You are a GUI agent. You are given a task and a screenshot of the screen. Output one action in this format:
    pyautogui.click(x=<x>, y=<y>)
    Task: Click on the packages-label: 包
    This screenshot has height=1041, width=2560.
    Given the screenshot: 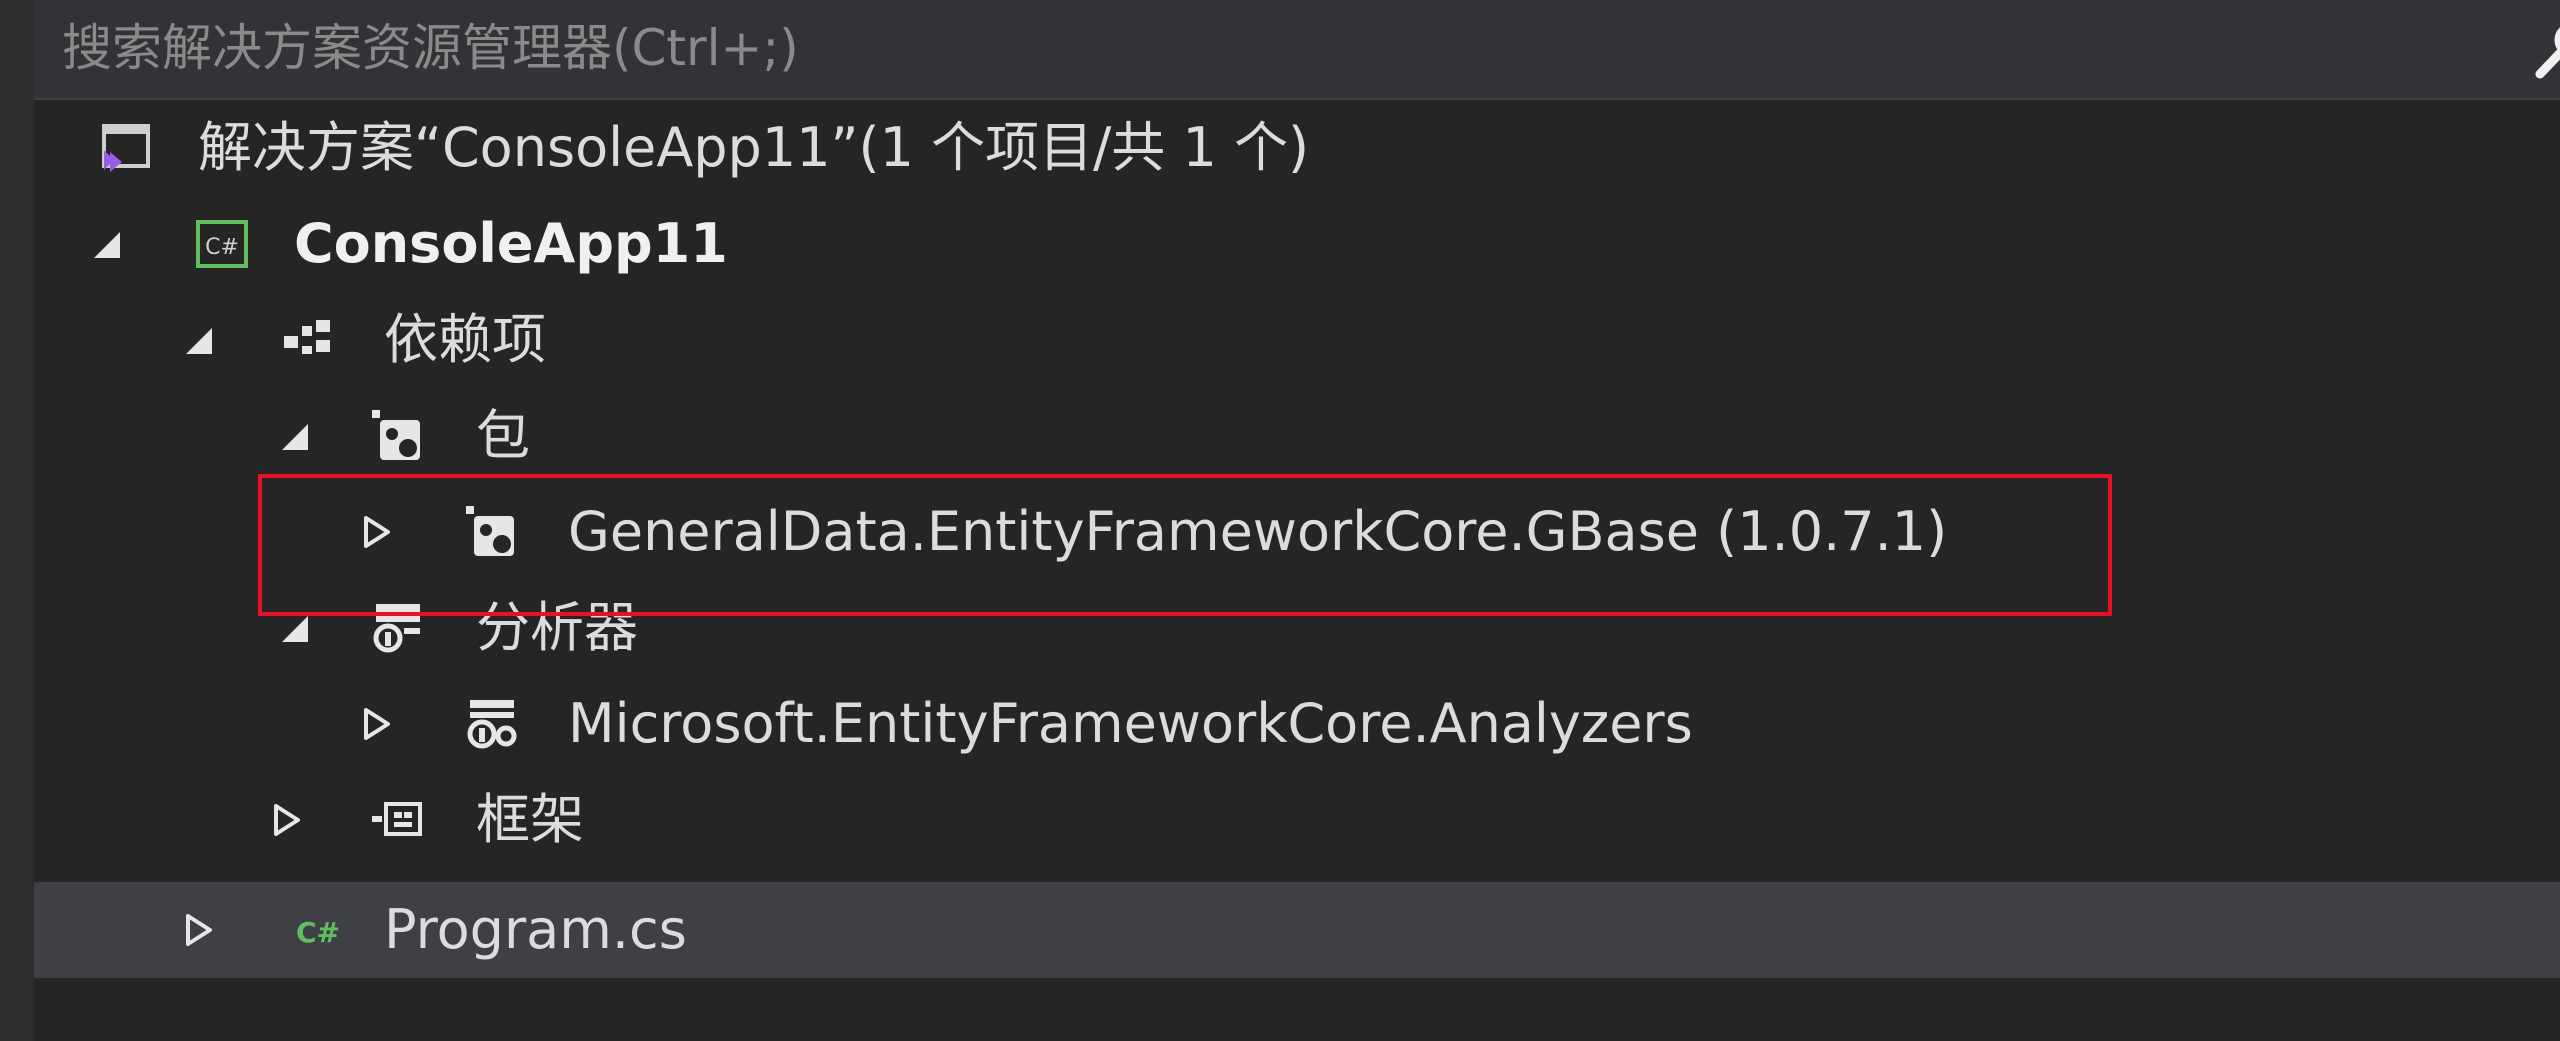 What is the action you would take?
    pyautogui.click(x=503, y=435)
    